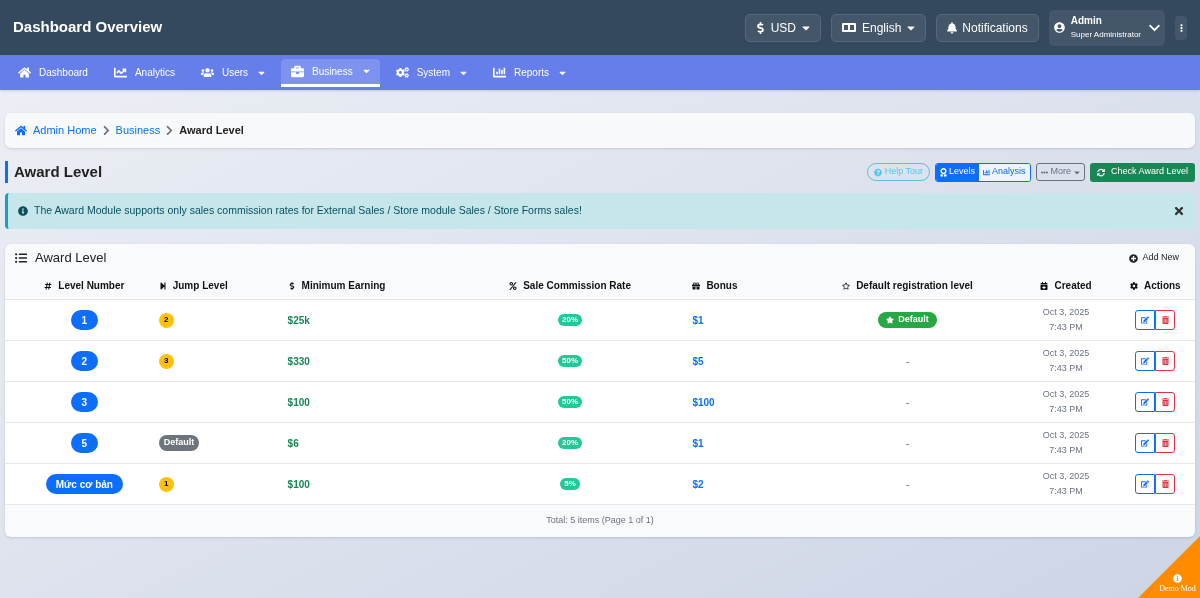  Describe the element at coordinates (88, 27) in the screenshot. I see `app-title: Dashboard Overview` at that location.